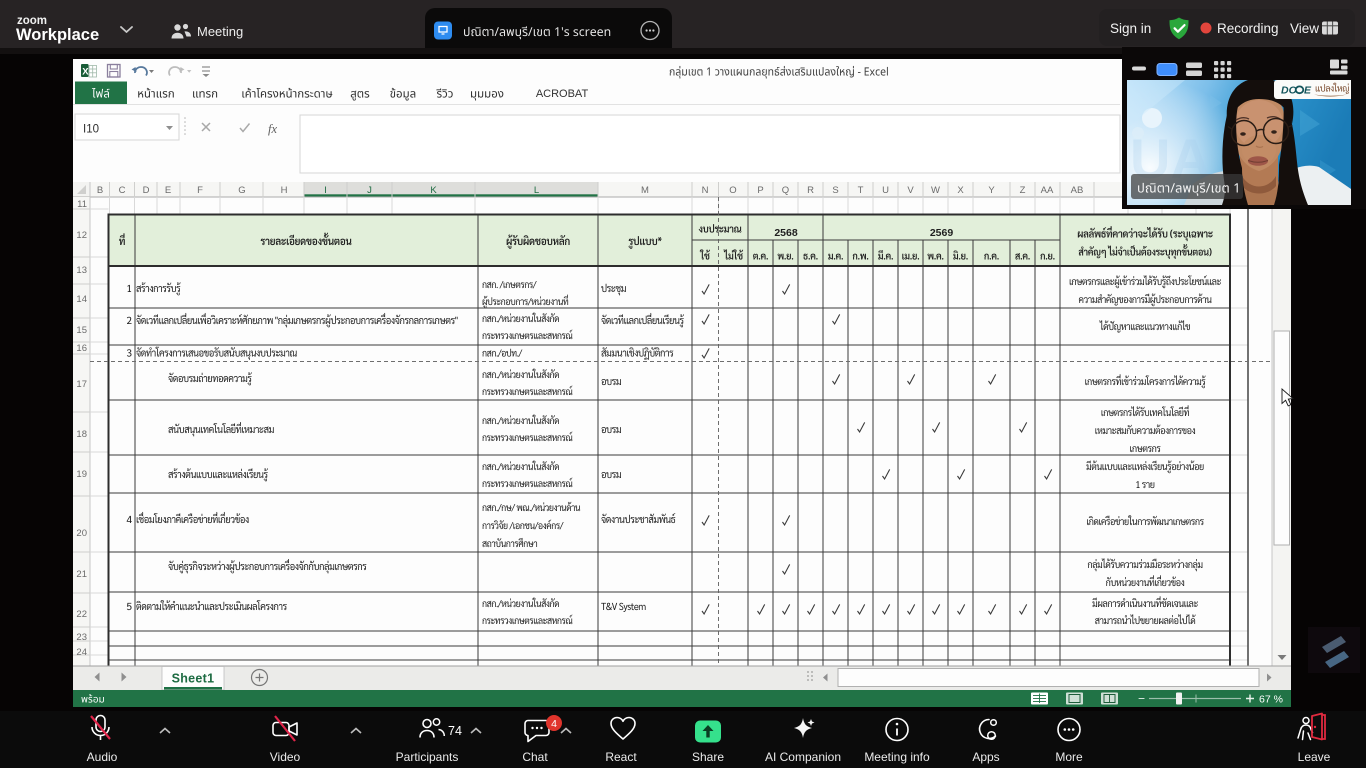  Describe the element at coordinates (81, 434) in the screenshot. I see `svg-text: 18` at that location.